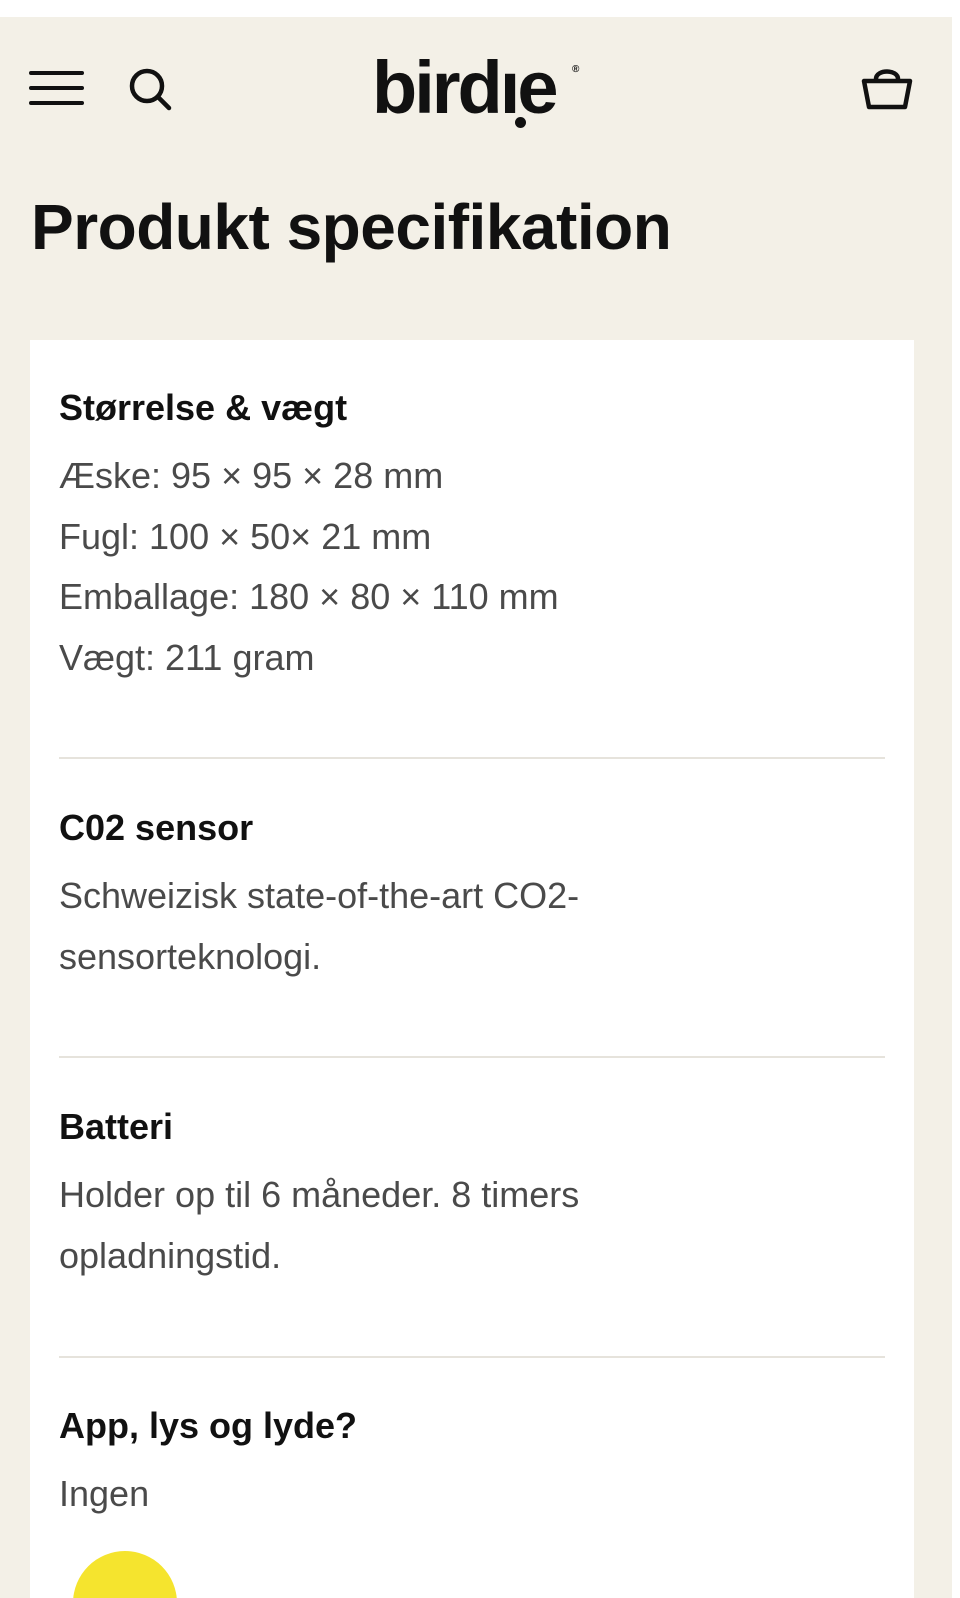 This screenshot has width=960, height=1598. I want to click on spec-heading: C02 sensor, so click(156, 827).